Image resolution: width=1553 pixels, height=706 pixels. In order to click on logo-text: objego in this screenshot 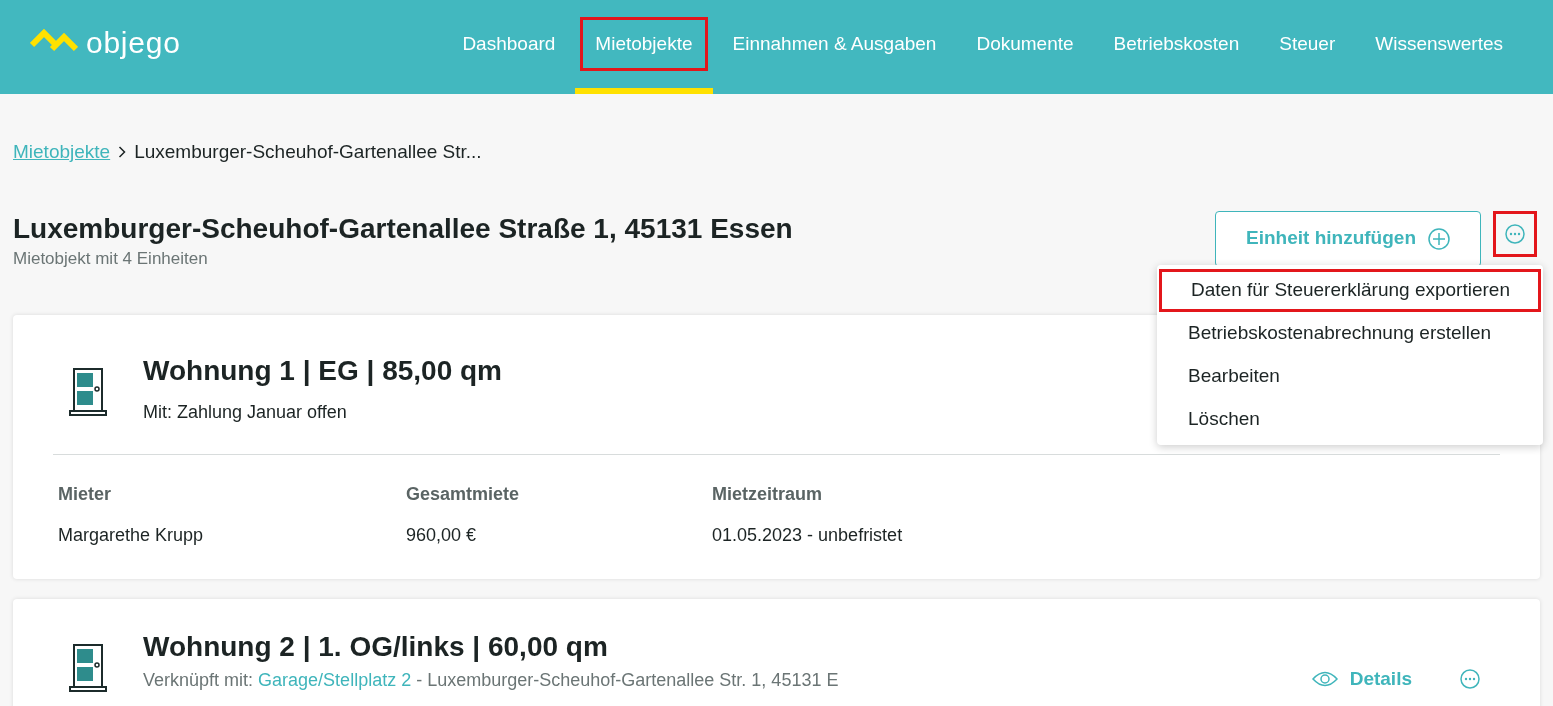, I will do `click(133, 42)`.